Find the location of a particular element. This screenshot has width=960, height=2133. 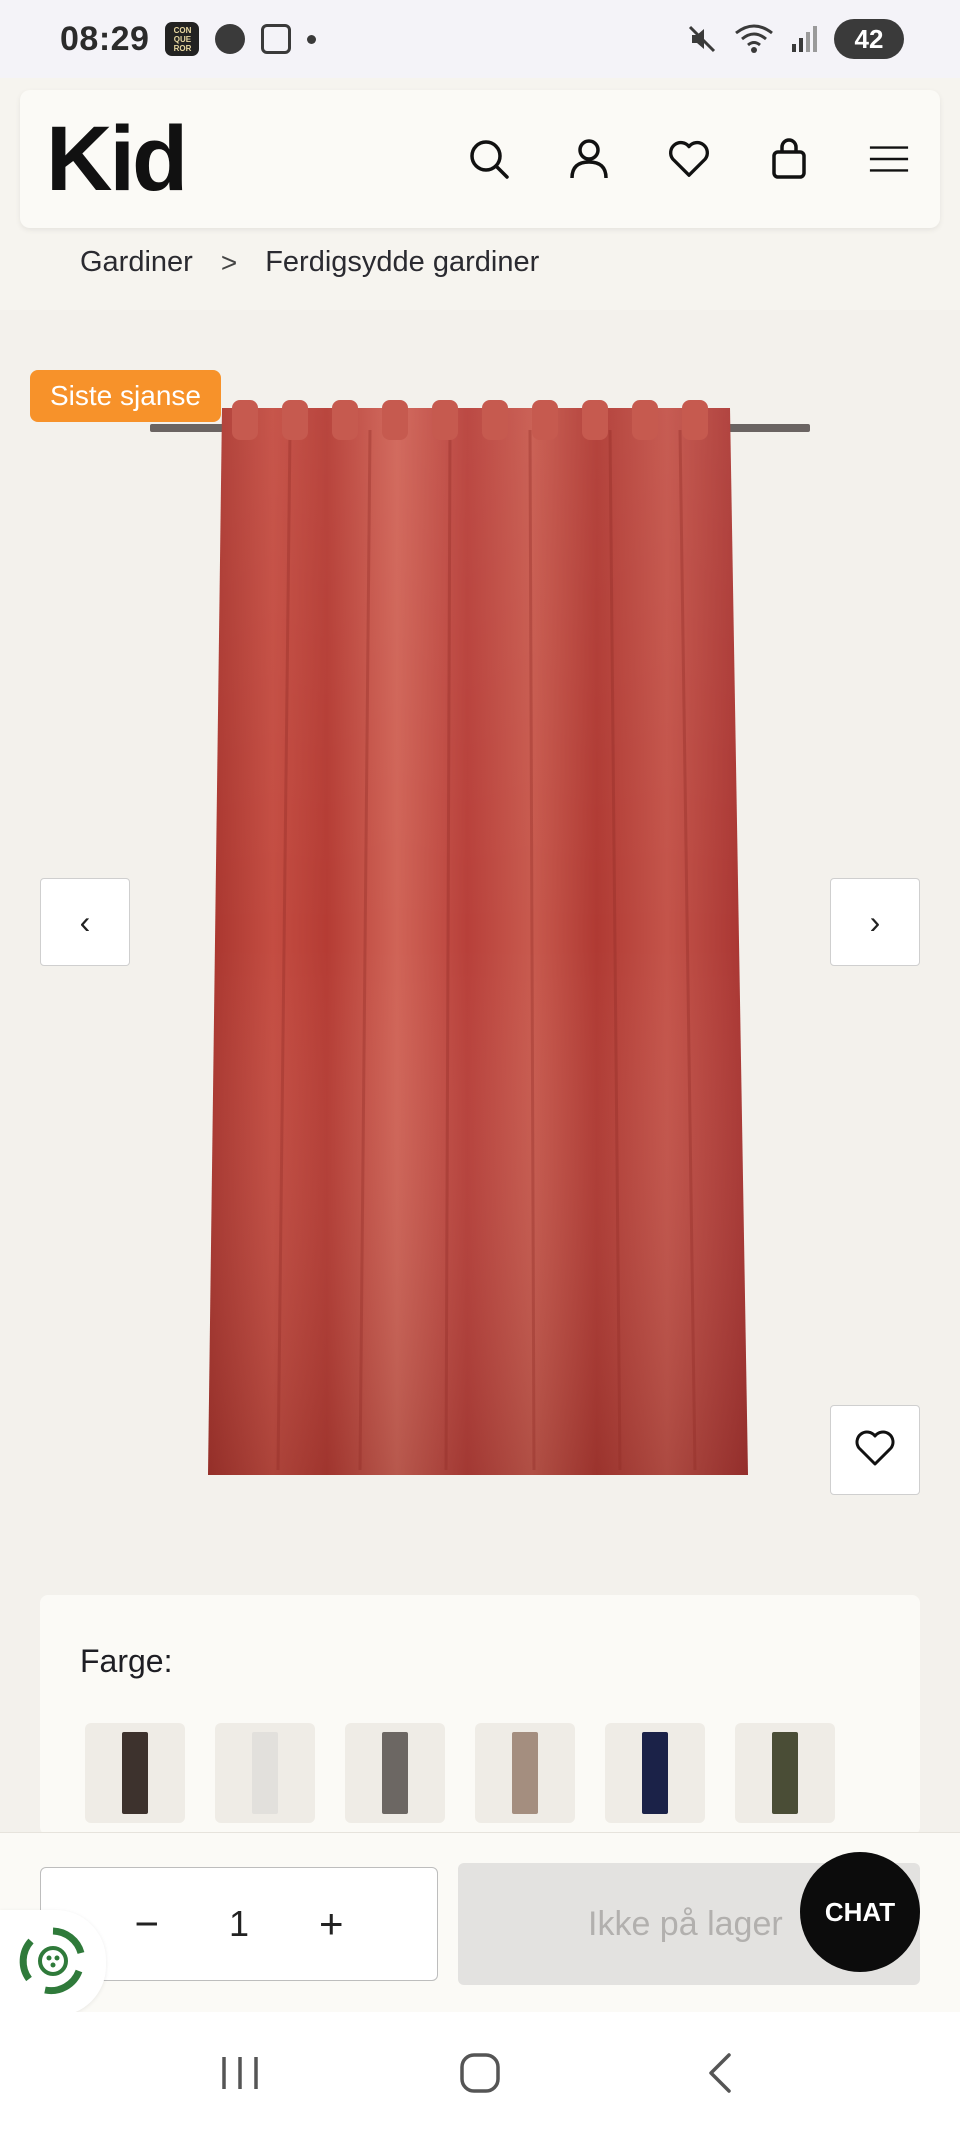

chevron-right-icon: › is located at coordinates (875, 921).